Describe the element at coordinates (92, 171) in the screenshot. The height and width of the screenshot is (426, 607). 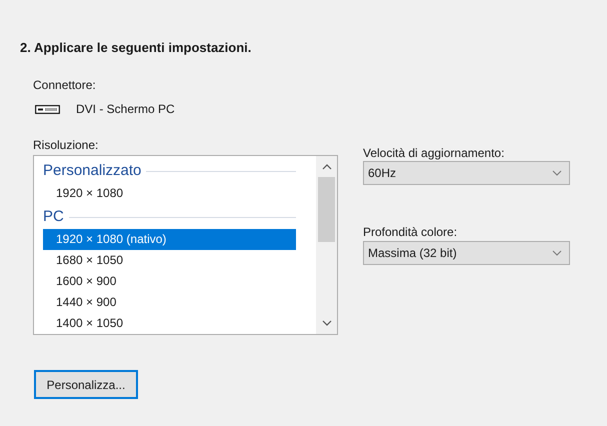
I see `group-header: Personalizzato` at that location.